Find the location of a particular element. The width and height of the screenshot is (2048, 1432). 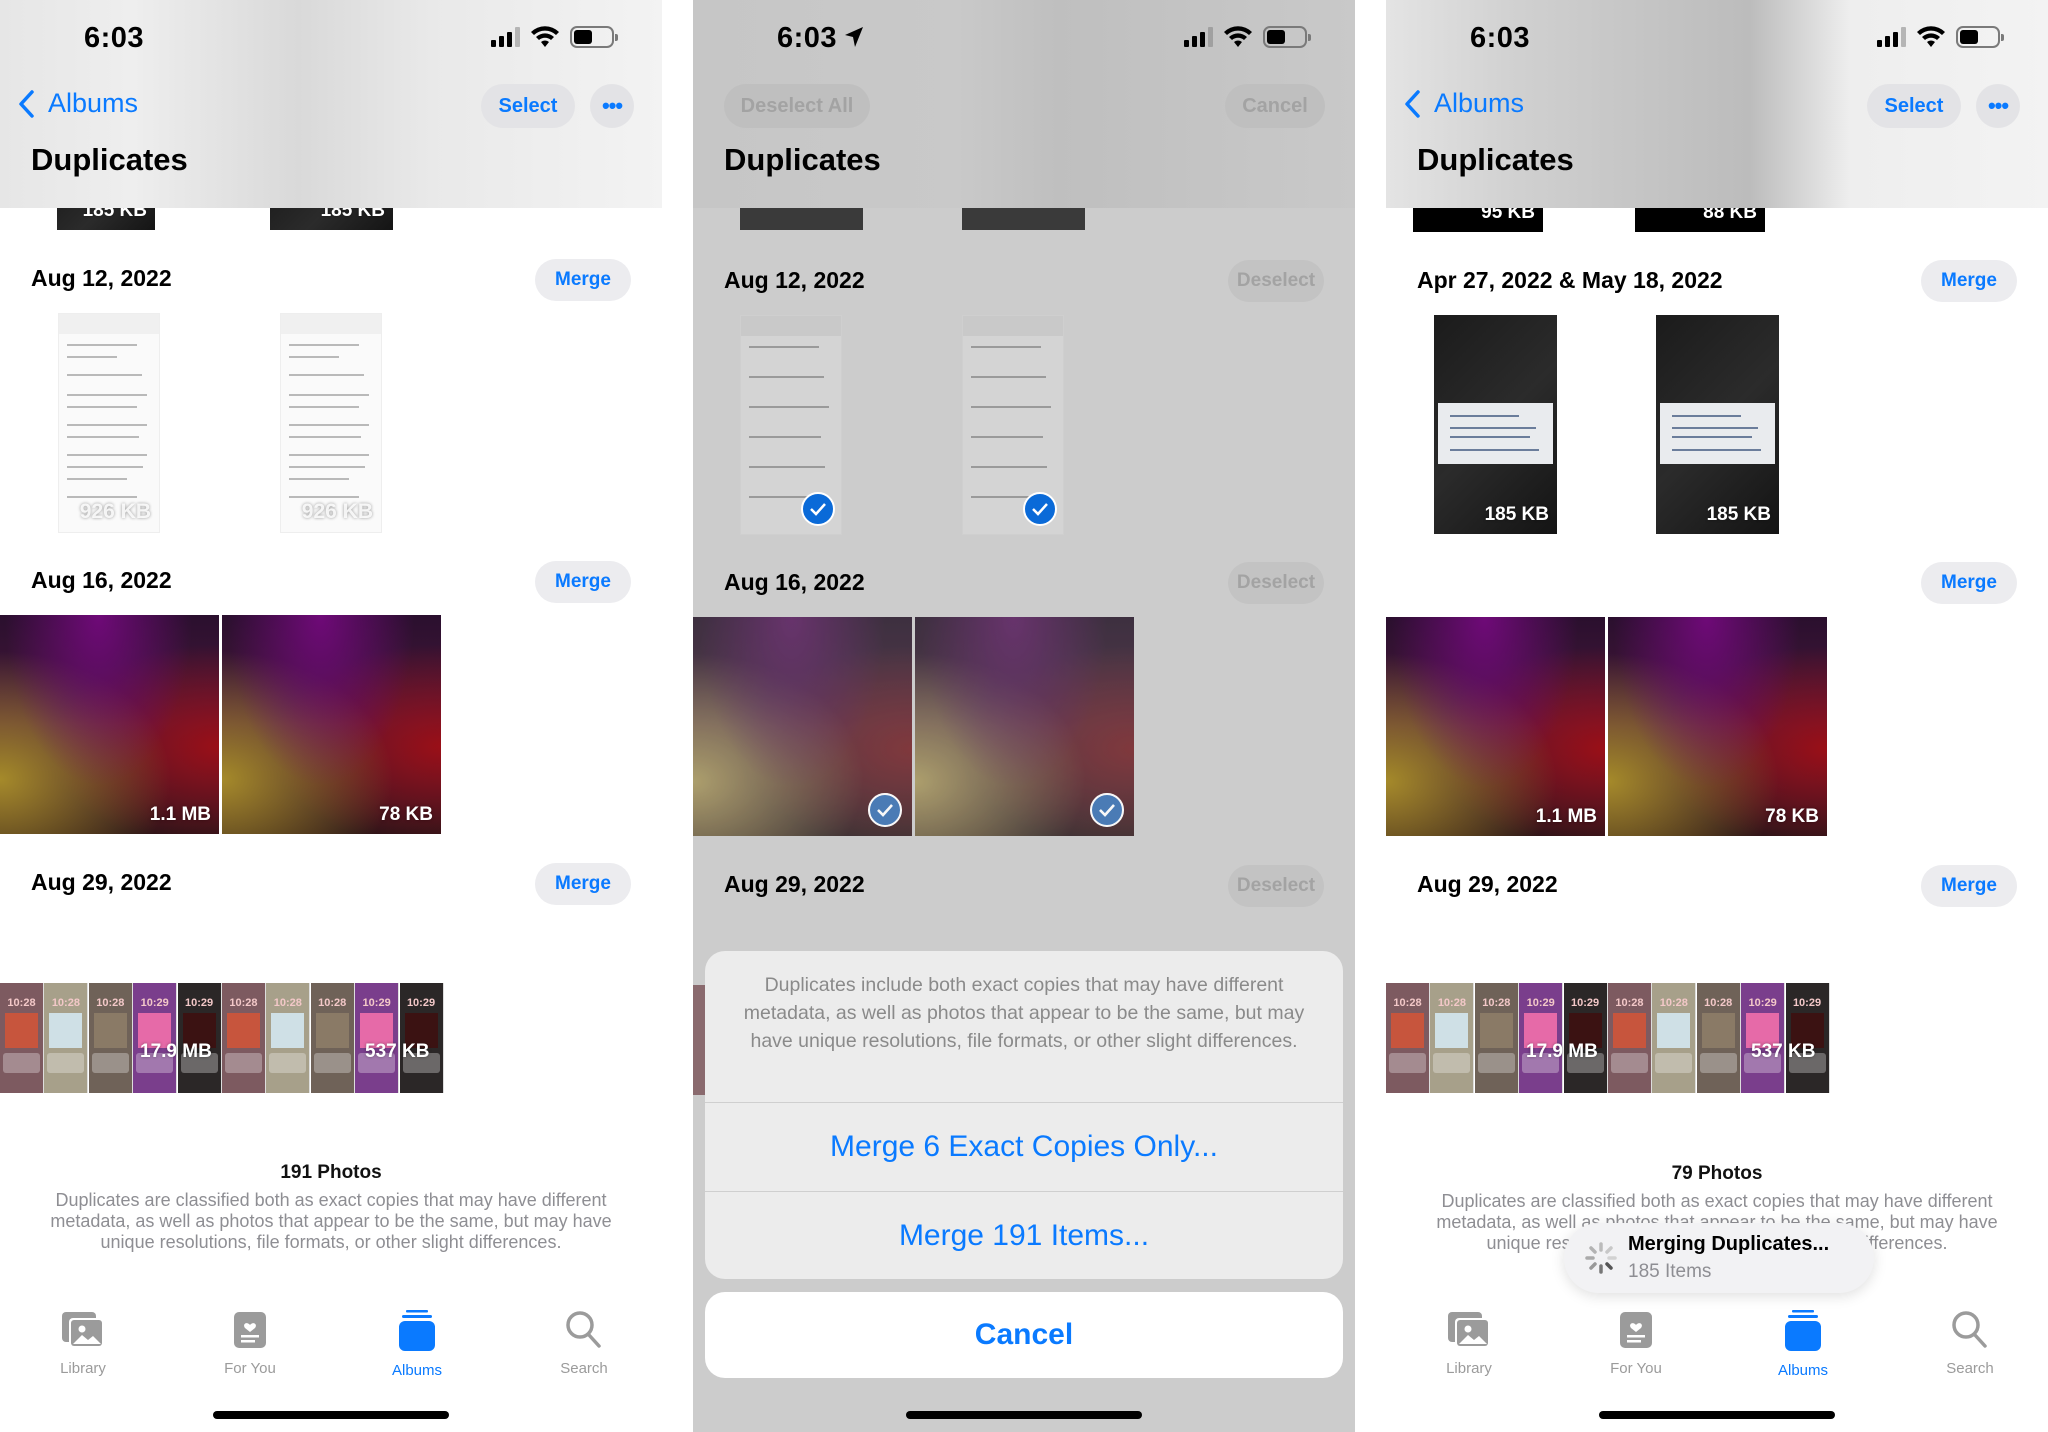

home-indicator is located at coordinates (331, 1415).